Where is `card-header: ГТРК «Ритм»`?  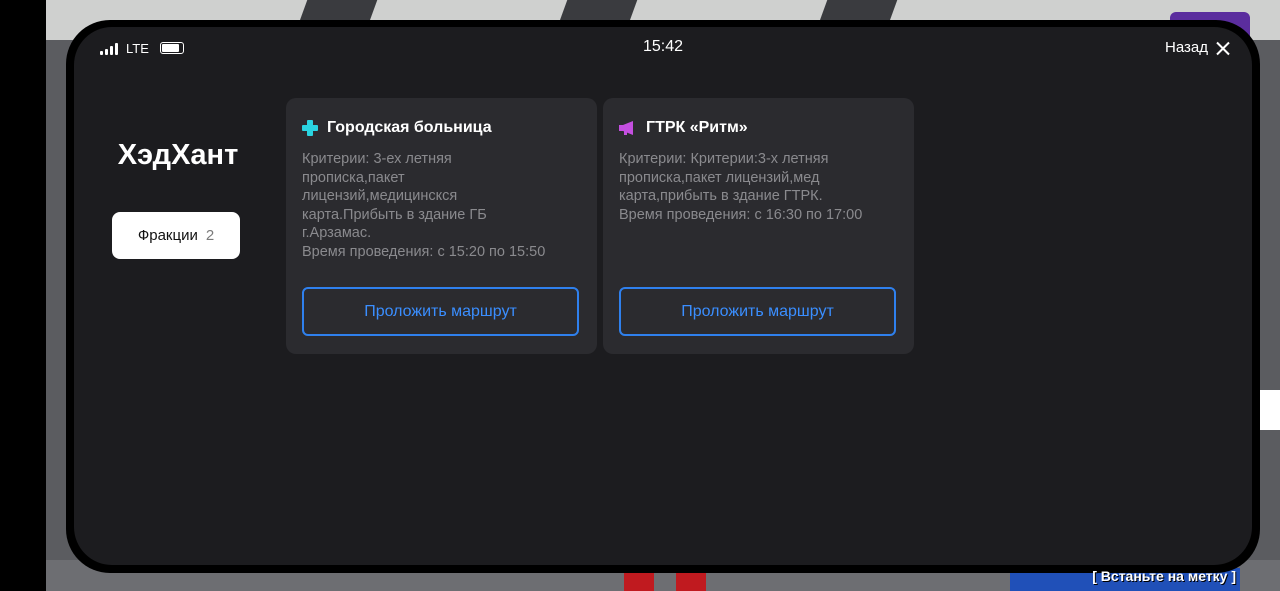
card-header: ГТРК «Ритм» is located at coordinates (683, 128).